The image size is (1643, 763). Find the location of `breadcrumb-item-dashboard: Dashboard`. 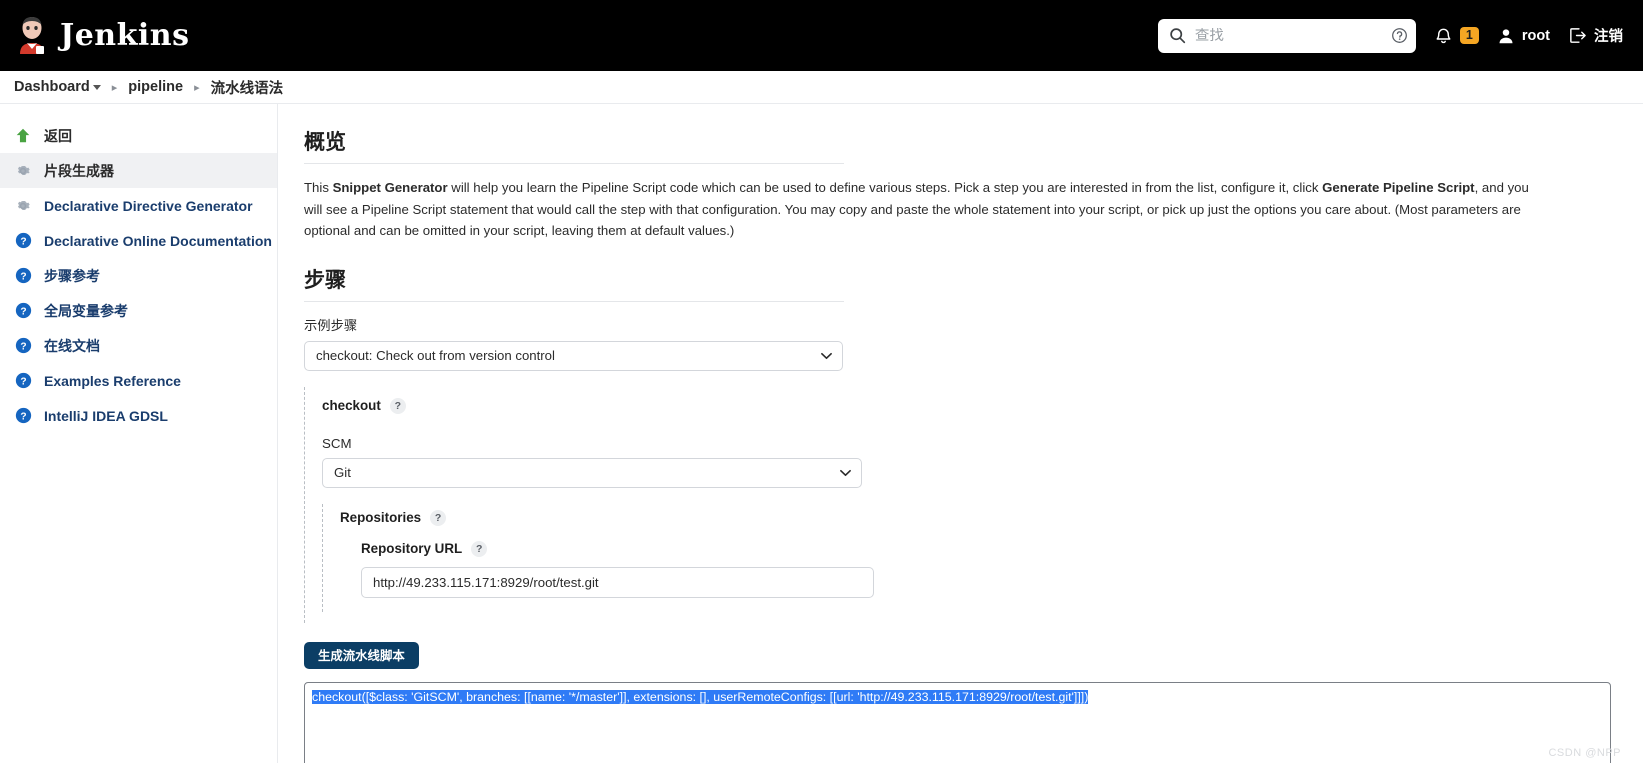

breadcrumb-item-dashboard: Dashboard is located at coordinates (57, 87).